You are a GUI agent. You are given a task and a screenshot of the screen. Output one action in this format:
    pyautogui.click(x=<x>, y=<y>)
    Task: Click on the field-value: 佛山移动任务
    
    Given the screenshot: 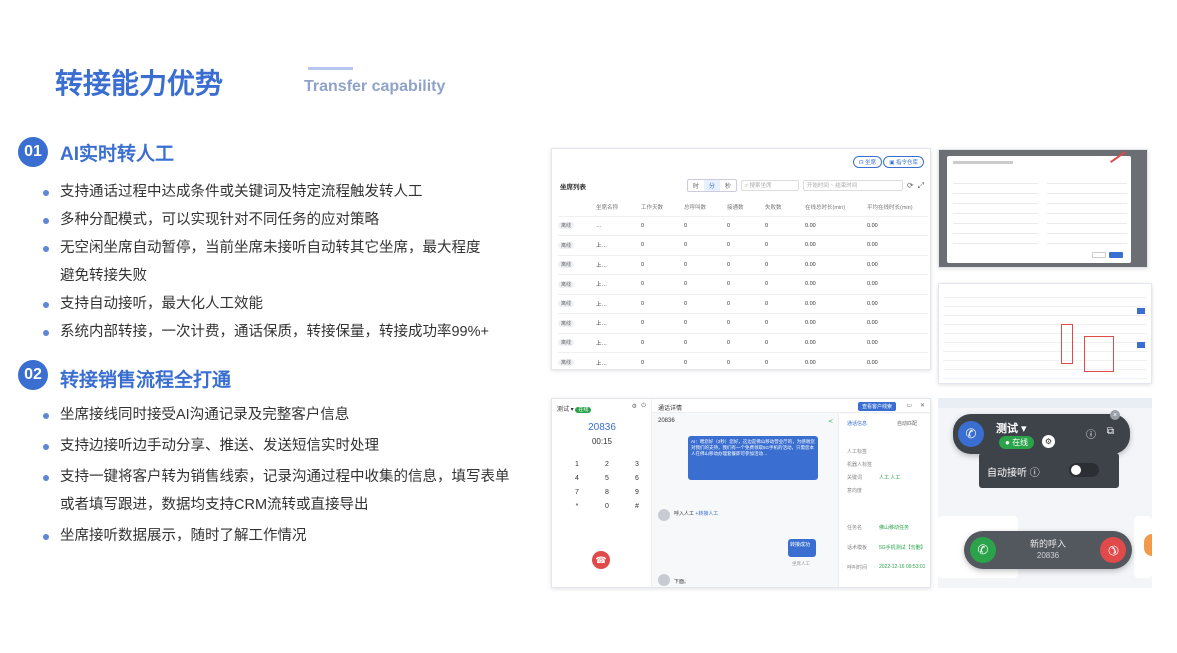 What is the action you would take?
    pyautogui.click(x=894, y=528)
    